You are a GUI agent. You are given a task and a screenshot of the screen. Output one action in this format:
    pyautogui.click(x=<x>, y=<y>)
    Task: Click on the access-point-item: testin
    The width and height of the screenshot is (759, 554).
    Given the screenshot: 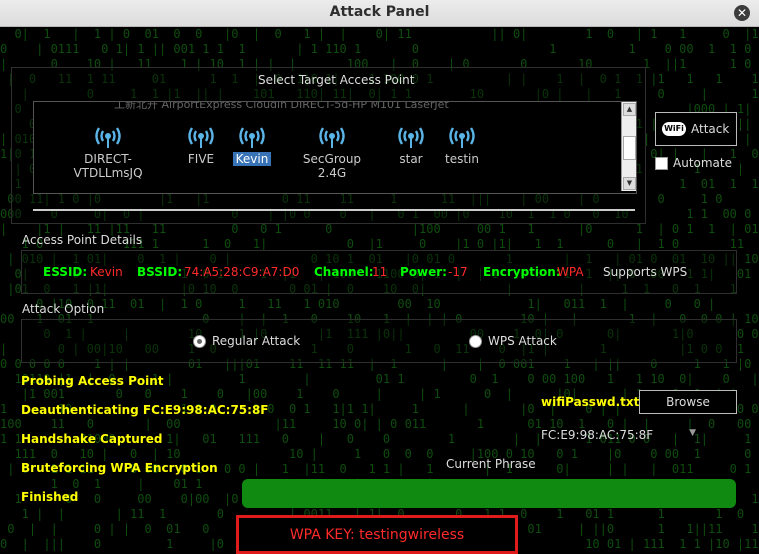 What is the action you would take?
    pyautogui.click(x=462, y=145)
    